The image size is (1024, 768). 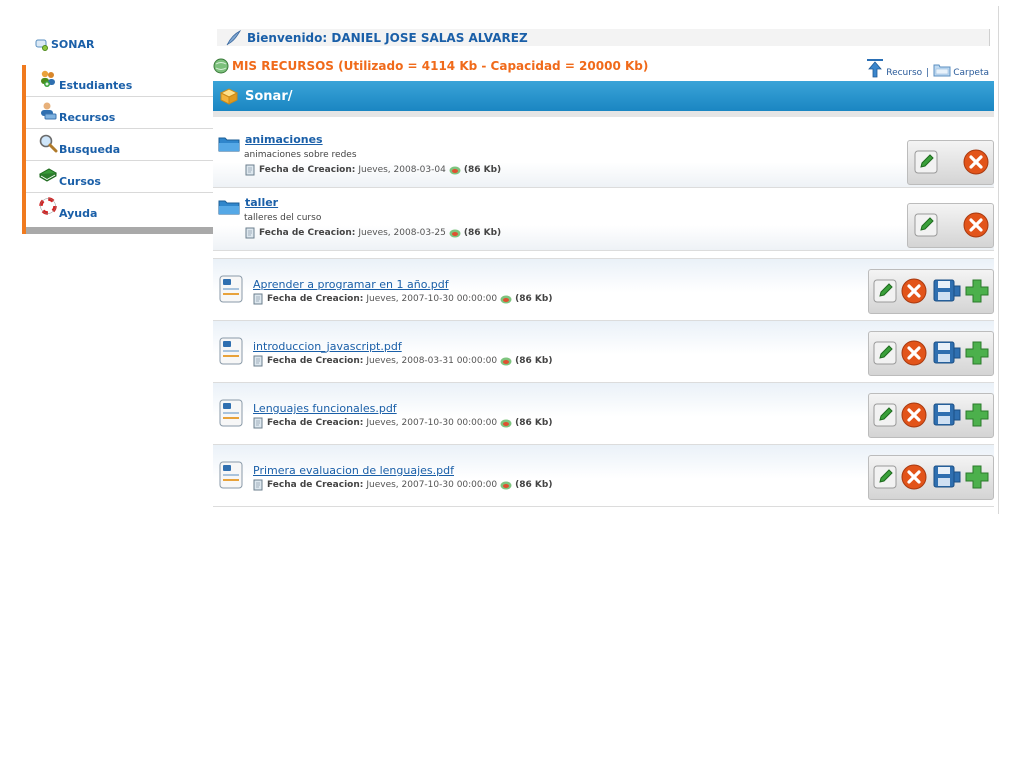 I want to click on lifebuoy-icon, so click(x=48, y=206).